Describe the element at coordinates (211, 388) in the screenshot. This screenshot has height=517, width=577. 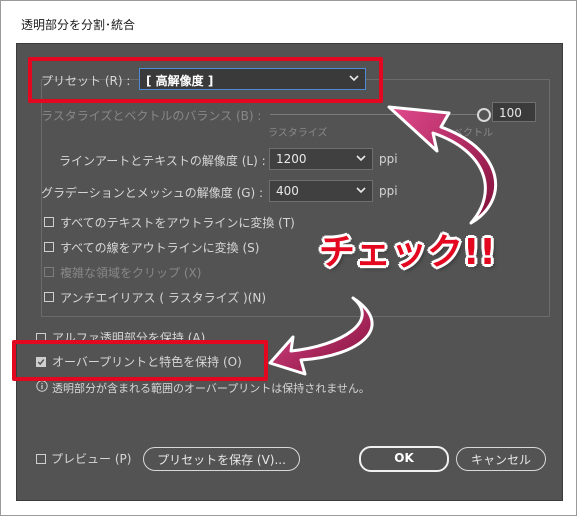
I see `info-text: 透明部分が含まれる範囲のオーバープリントは保持されません。` at that location.